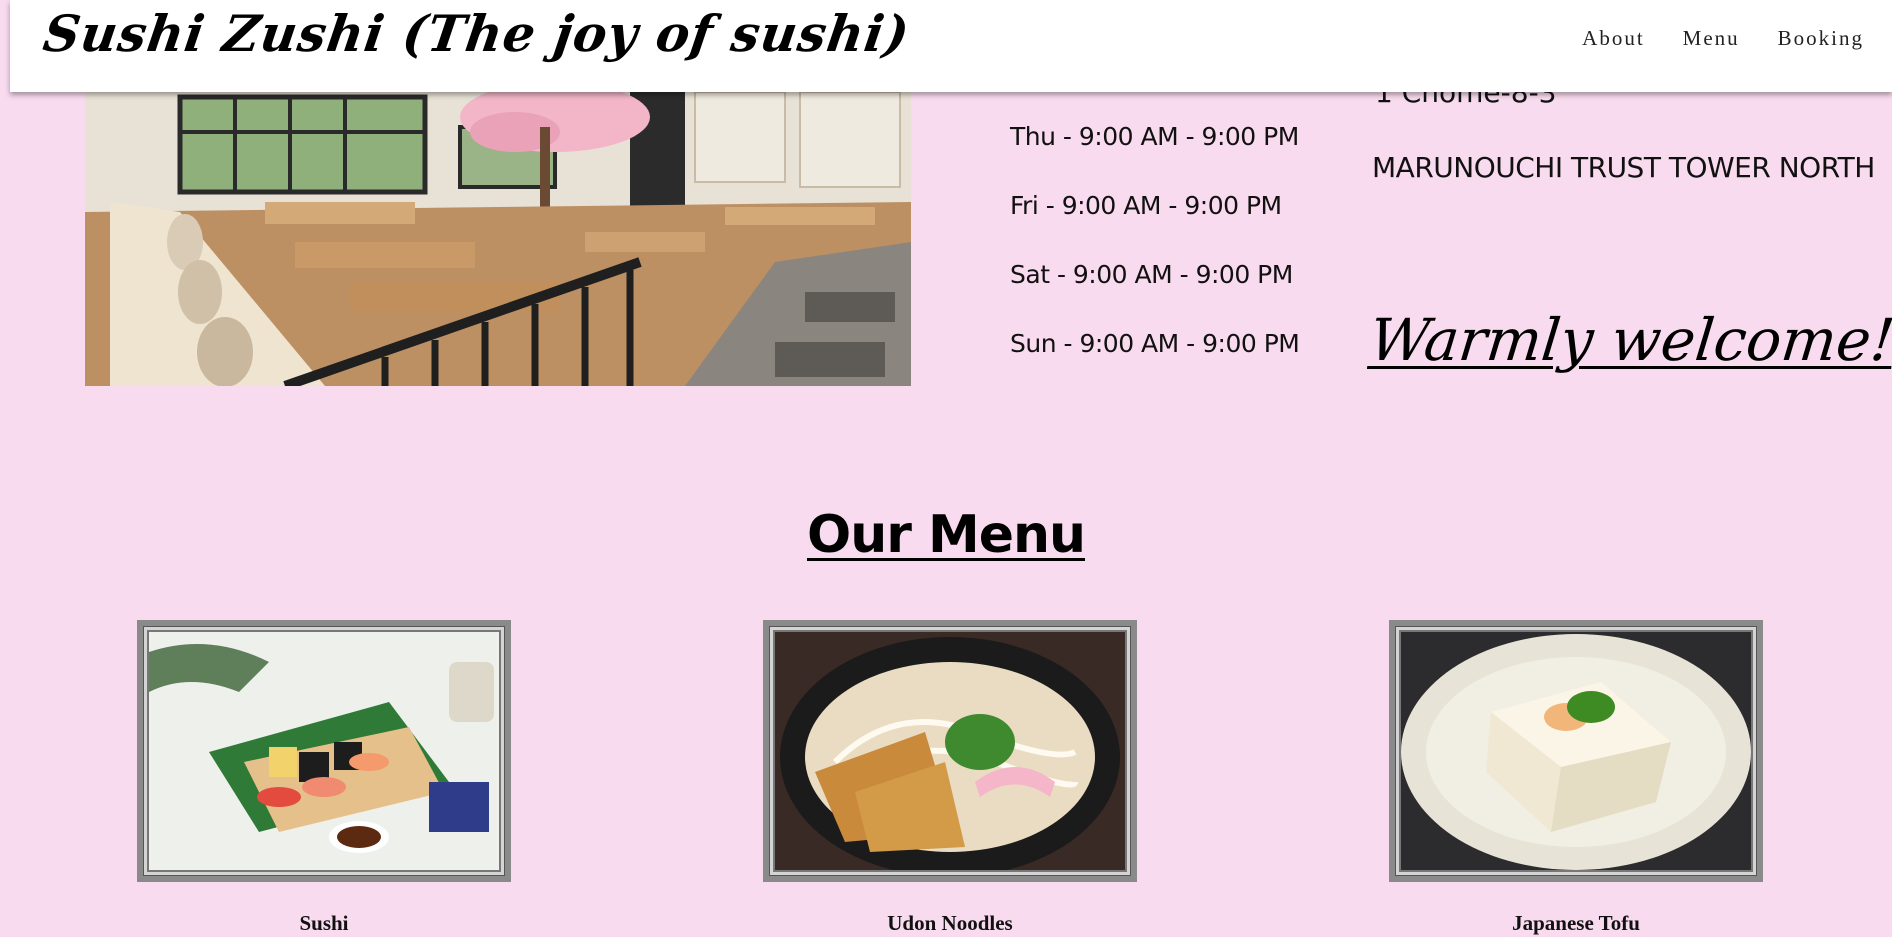 This screenshot has width=1892, height=937. What do you see at coordinates (1146, 205) in the screenshot?
I see `hours-friday: Fri - 9:00 AM - 9:00 PM` at bounding box center [1146, 205].